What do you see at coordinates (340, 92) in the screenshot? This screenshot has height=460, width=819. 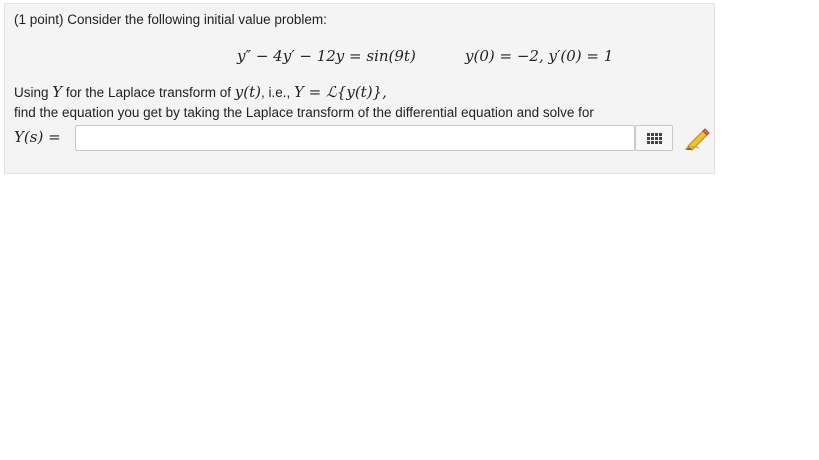 I see `laplace-definition: Y = ℒ{y(t)},` at bounding box center [340, 92].